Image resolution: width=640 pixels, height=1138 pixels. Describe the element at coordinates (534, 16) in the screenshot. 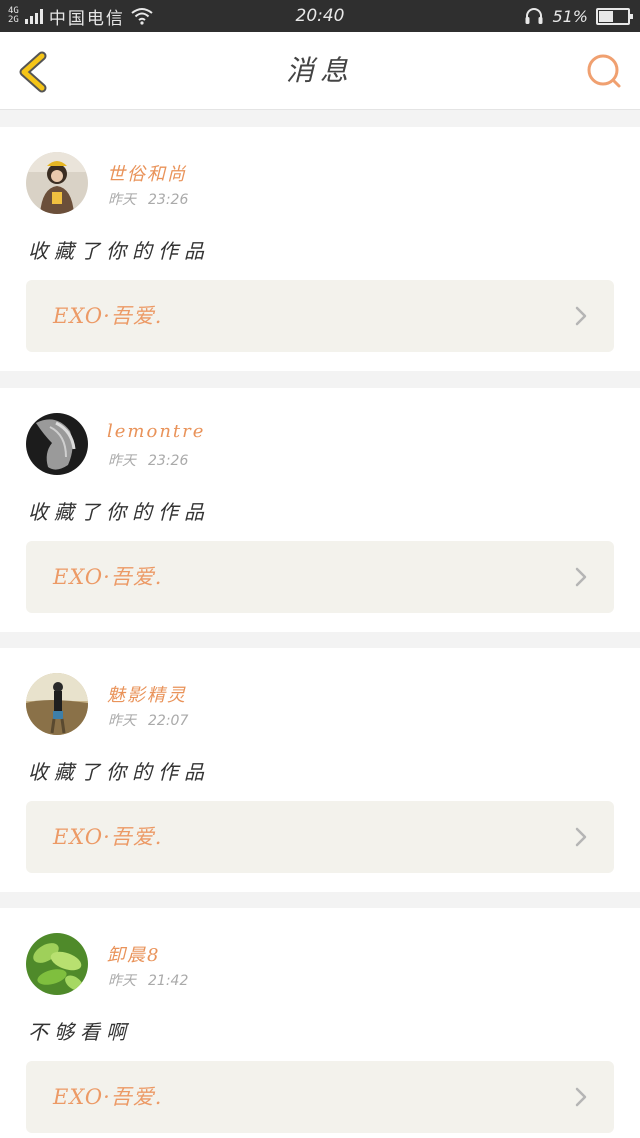

I see `headset-icon` at that location.